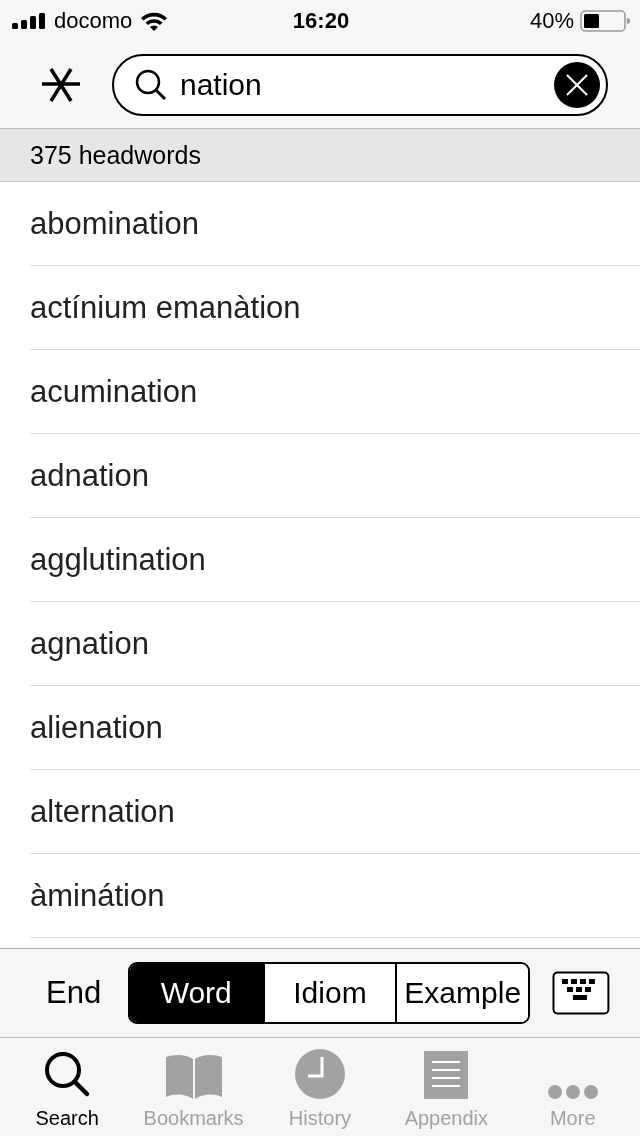 The image size is (640, 1136). What do you see at coordinates (577, 85) in the screenshot?
I see `clear-icon` at bounding box center [577, 85].